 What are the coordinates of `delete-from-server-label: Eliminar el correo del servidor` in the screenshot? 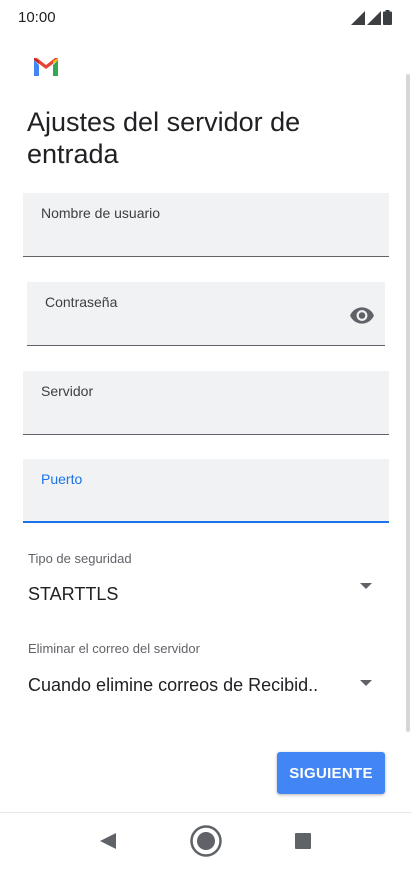 It's located at (114, 648).